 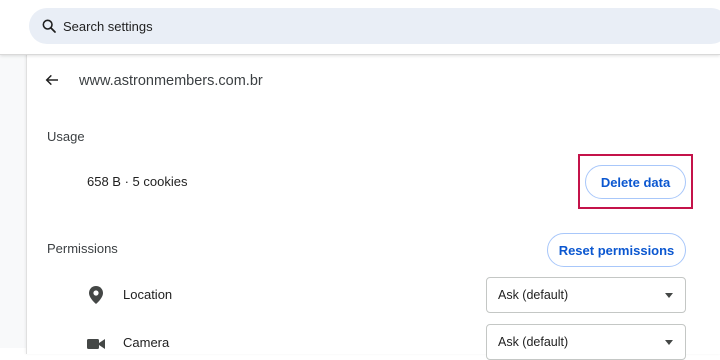 What do you see at coordinates (616, 250) in the screenshot?
I see `reset-permissions-button: Reset permissions` at bounding box center [616, 250].